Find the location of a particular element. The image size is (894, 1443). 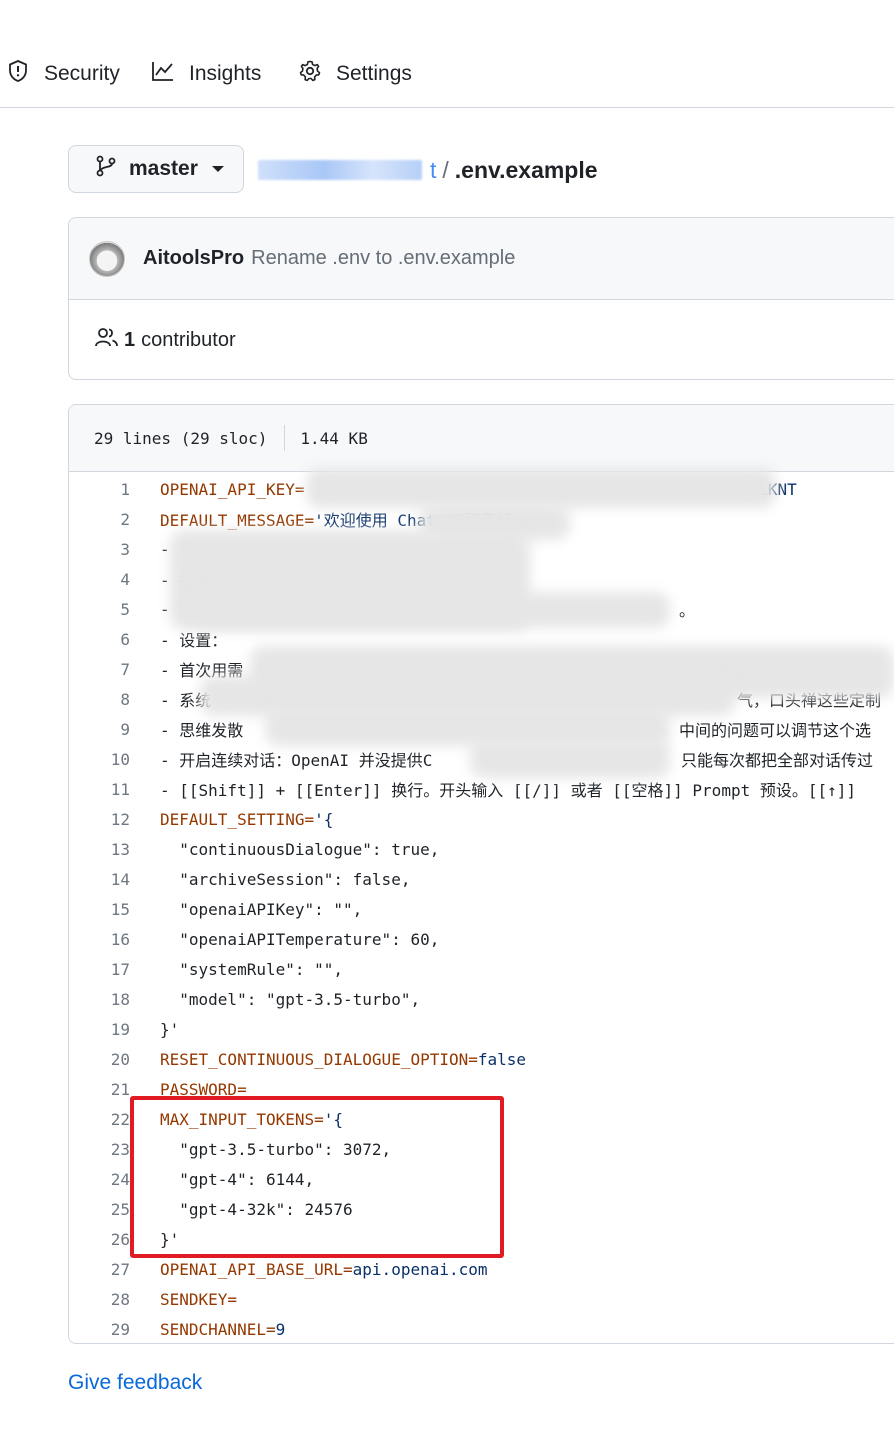

code-text: SENDCHANNEL=9 is located at coordinates (222, 1329).